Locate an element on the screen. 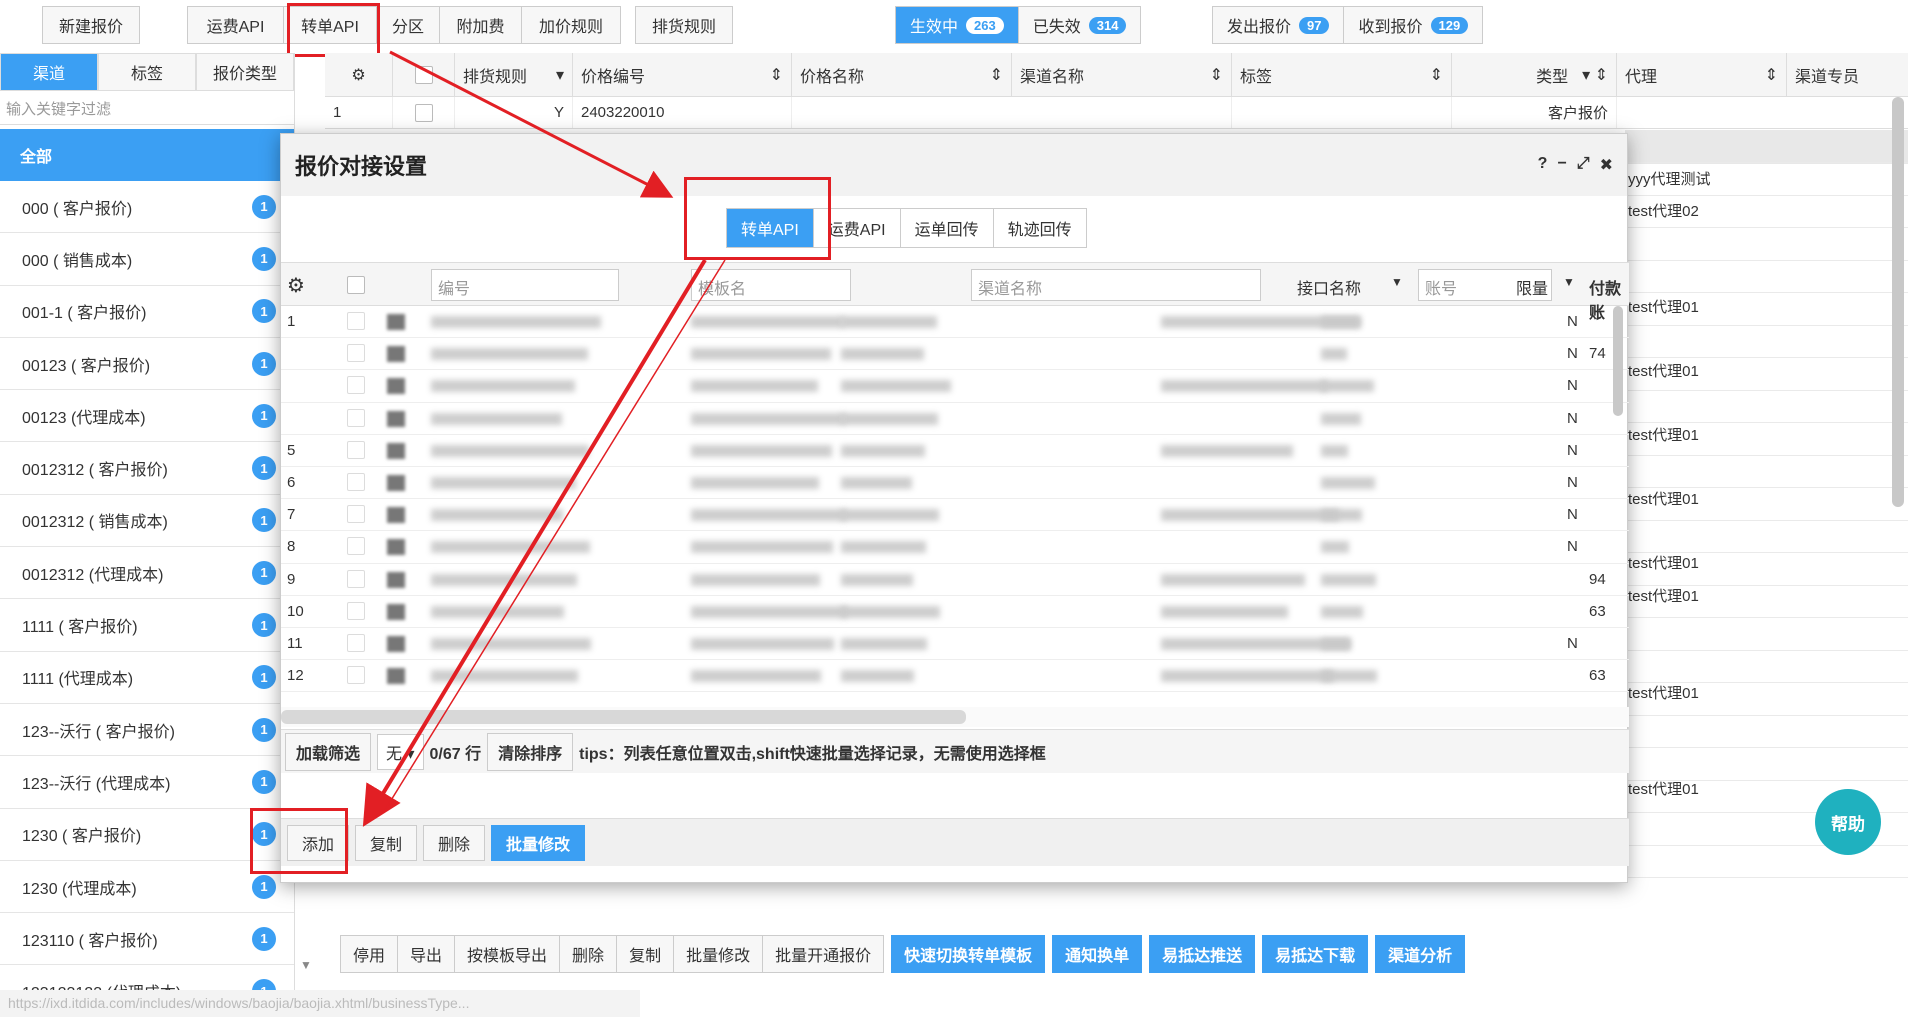  clear-sort-button: 清除排序 is located at coordinates (530, 751).